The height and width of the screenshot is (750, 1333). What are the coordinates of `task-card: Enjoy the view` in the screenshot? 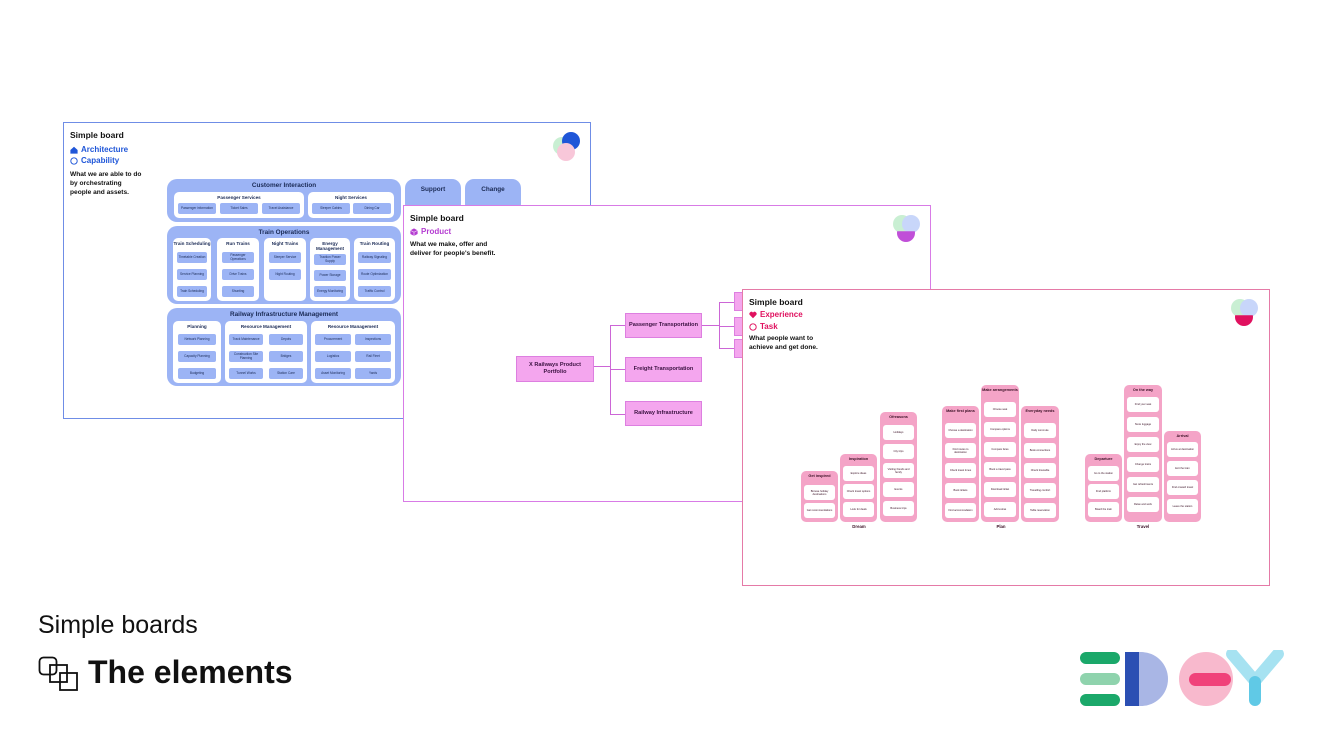 It's located at (1143, 444).